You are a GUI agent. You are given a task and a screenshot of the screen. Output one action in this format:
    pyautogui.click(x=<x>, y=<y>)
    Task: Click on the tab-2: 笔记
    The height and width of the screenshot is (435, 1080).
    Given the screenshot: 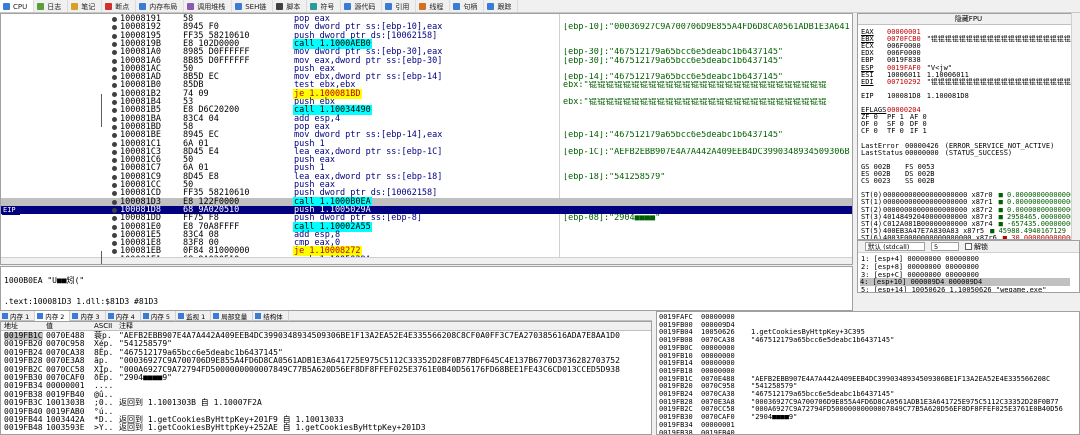 What is the action you would take?
    pyautogui.click(x=85, y=6)
    